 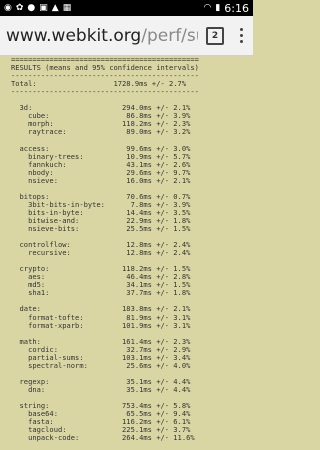 I want to click on clock: 6:16, so click(x=236, y=8).